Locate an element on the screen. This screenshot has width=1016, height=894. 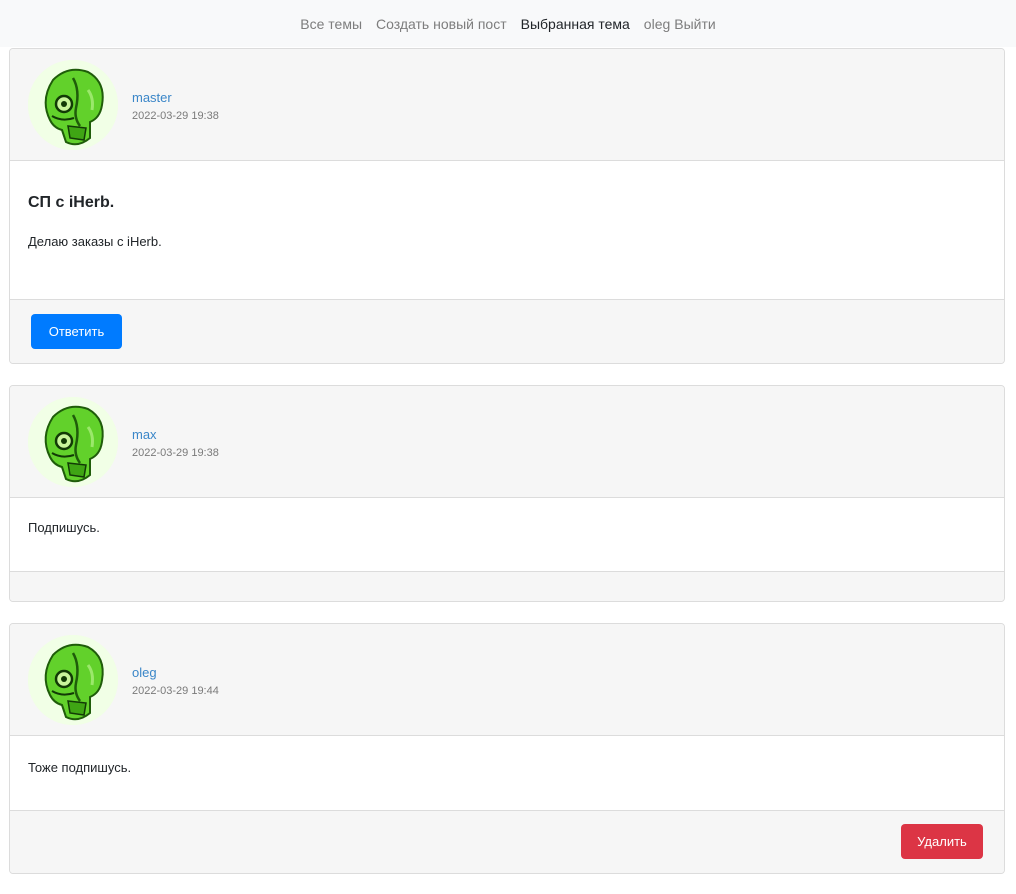
post-author: max is located at coordinates (144, 434).